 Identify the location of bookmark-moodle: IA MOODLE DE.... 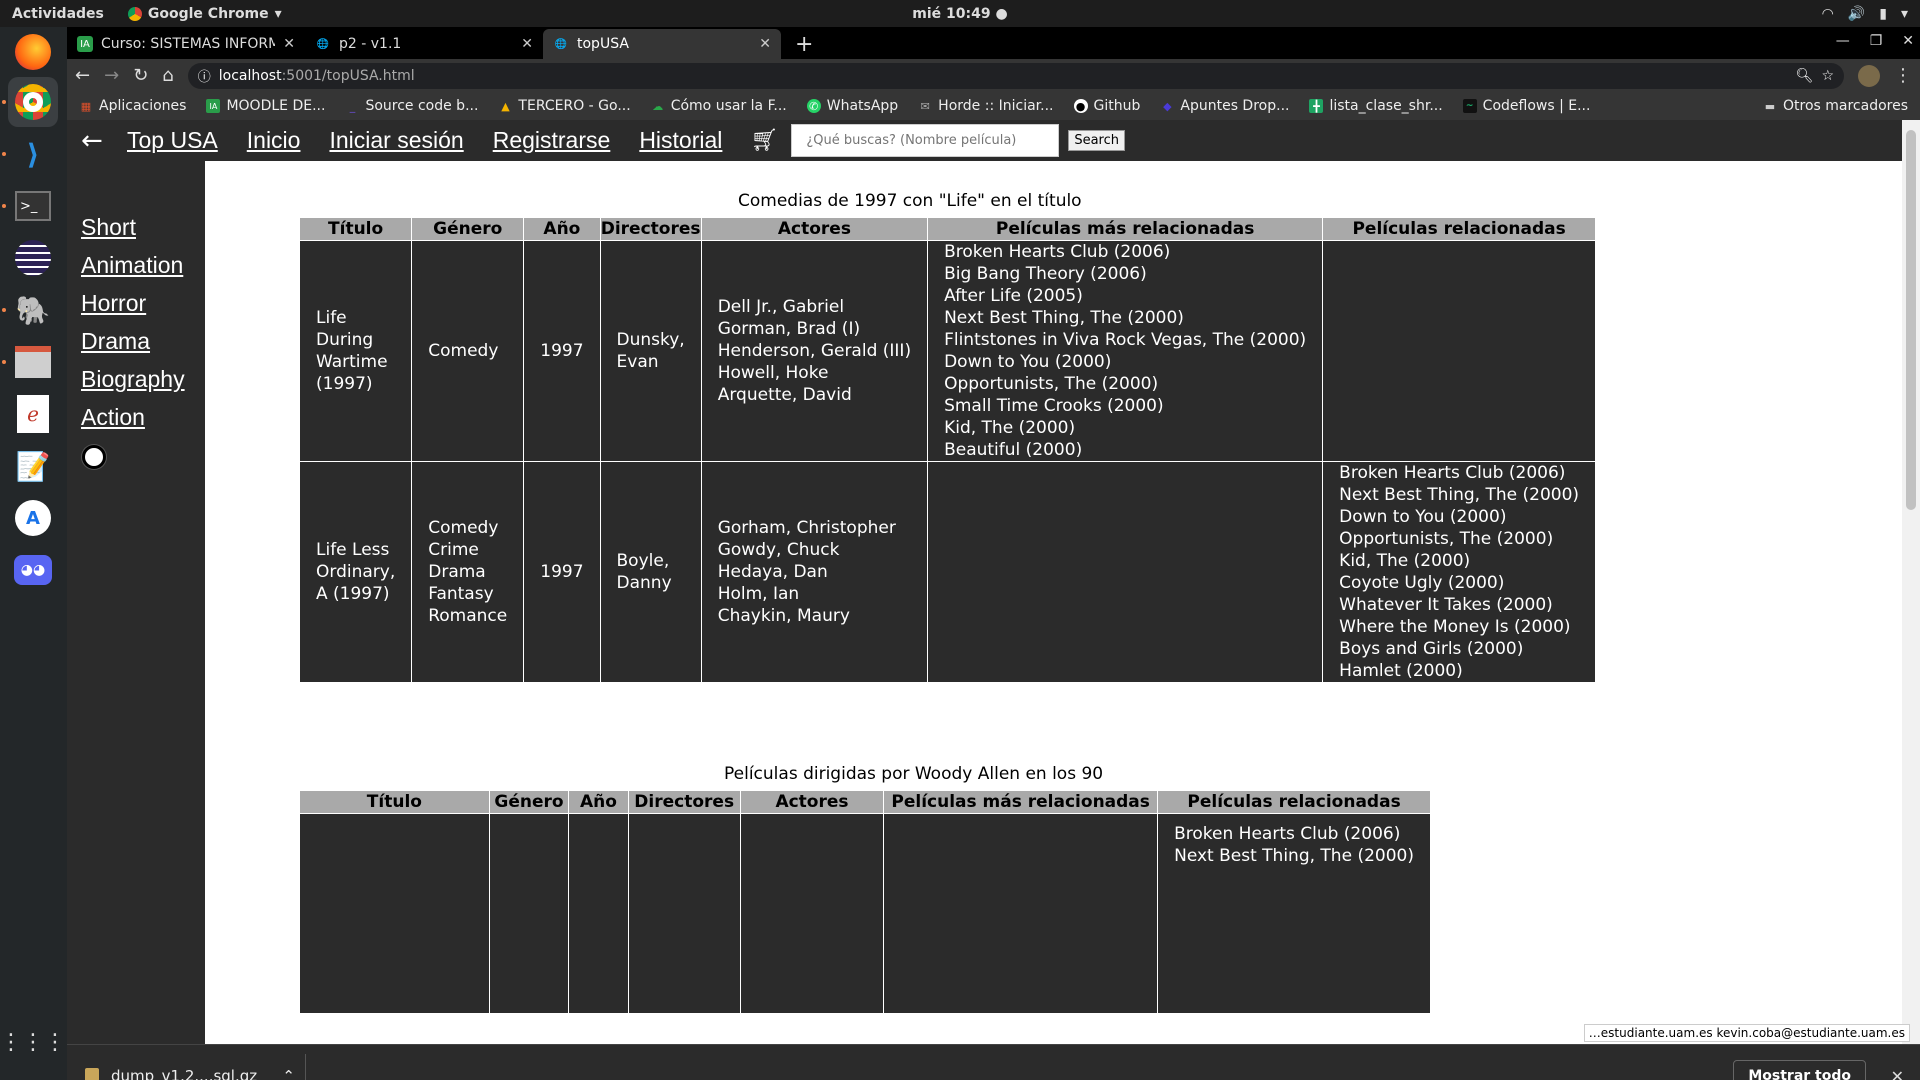
(265, 106).